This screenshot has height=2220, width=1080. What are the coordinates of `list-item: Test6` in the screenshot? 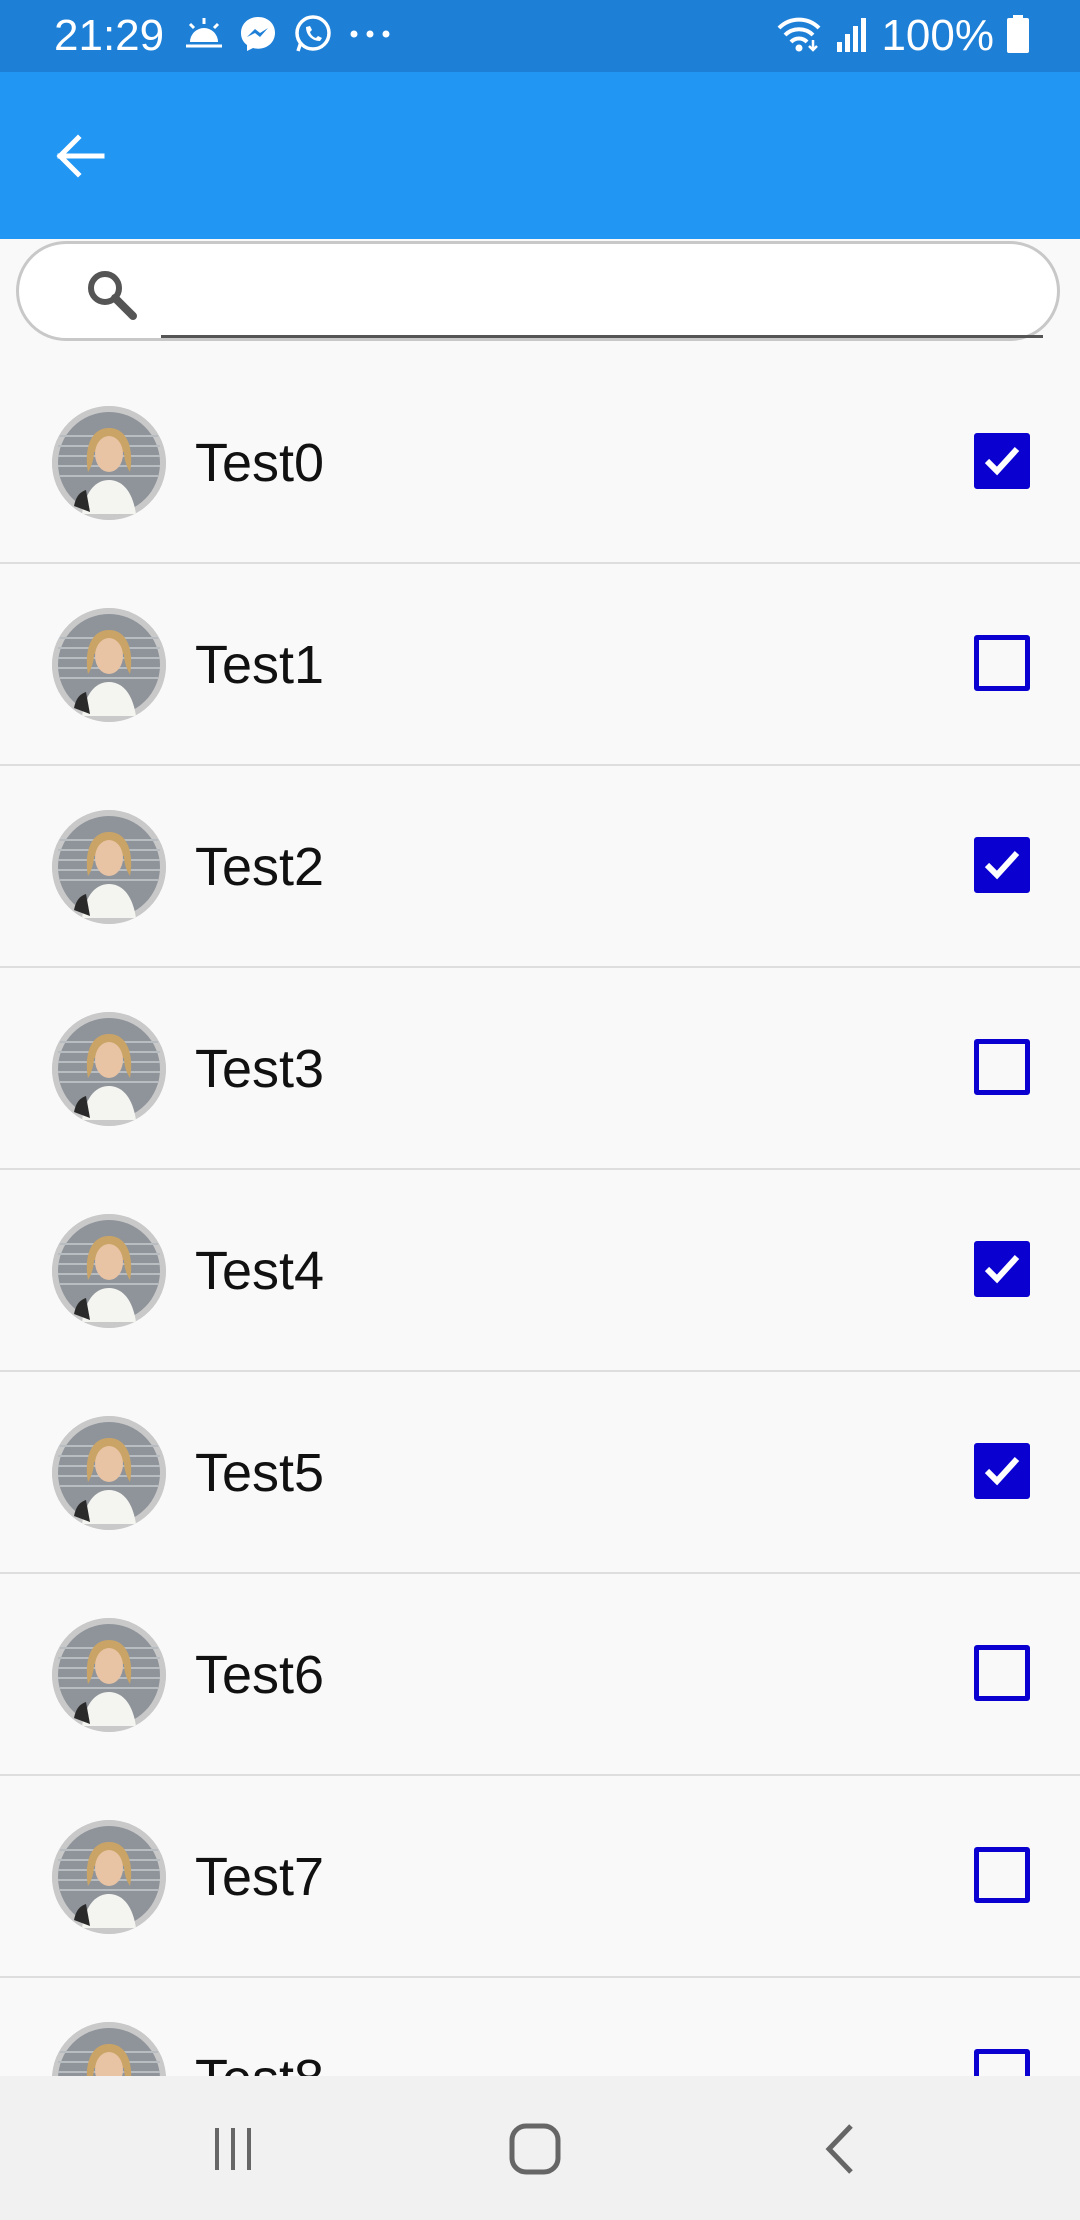 It's located at (540, 1675).